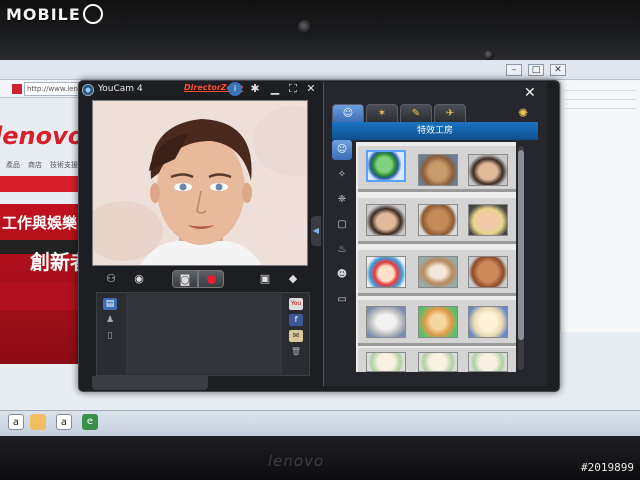 The height and width of the screenshot is (480, 640). Describe the element at coordinates (139, 279) in the screenshot. I see `eye-icon: ◉` at that location.